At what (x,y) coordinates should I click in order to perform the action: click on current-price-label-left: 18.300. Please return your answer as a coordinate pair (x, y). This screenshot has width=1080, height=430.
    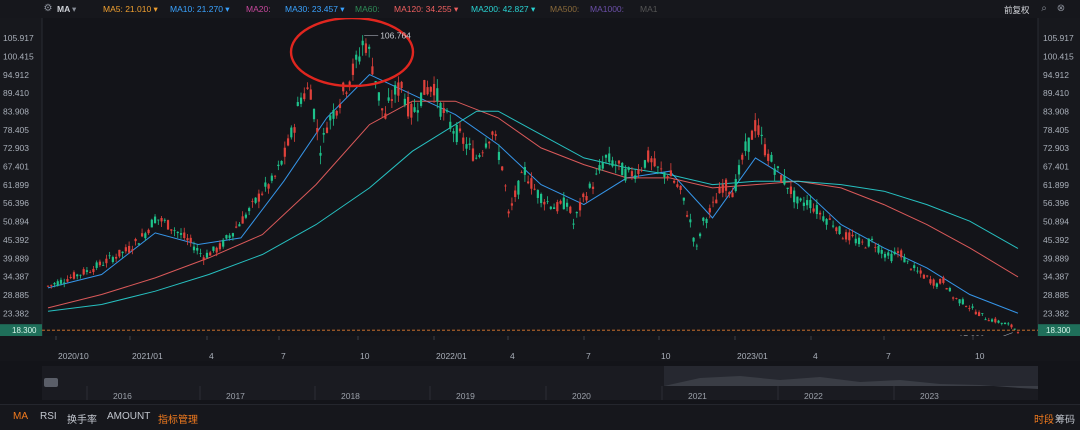
    Looking at the image, I should click on (24, 330).